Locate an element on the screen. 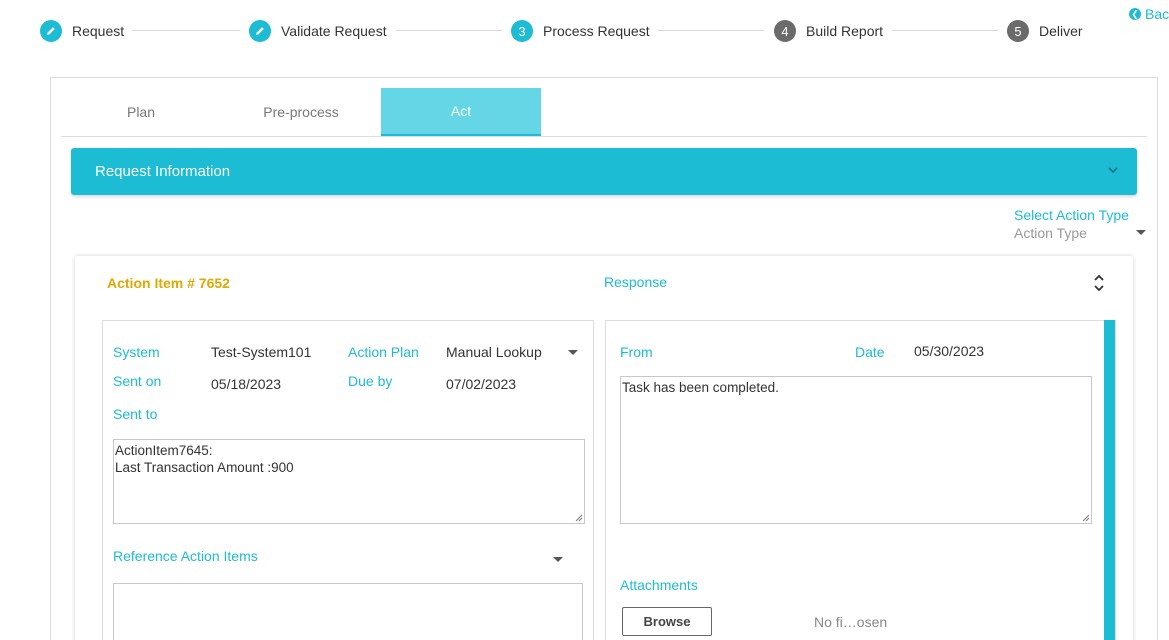 This screenshot has height=640, width=1169. step-label: Validate Request is located at coordinates (334, 31).